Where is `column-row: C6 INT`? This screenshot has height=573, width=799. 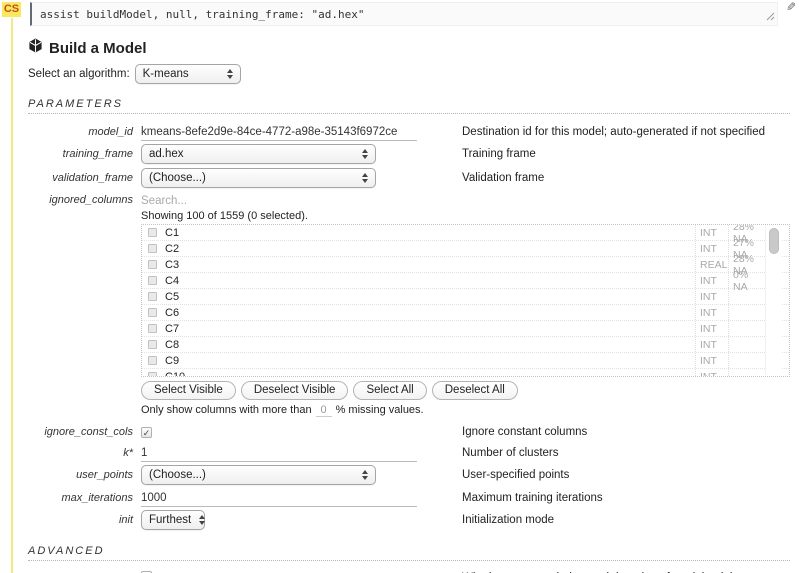
column-row: C6 INT is located at coordinates (465, 313).